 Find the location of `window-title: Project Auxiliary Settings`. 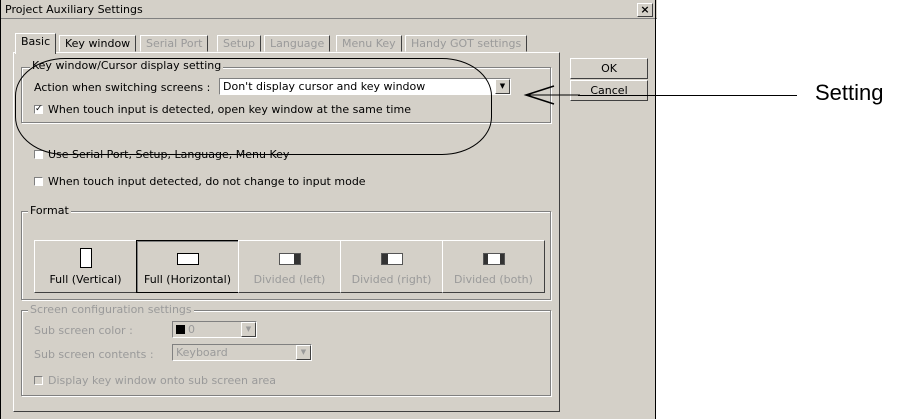

window-title: Project Auxiliary Settings is located at coordinates (74, 9).